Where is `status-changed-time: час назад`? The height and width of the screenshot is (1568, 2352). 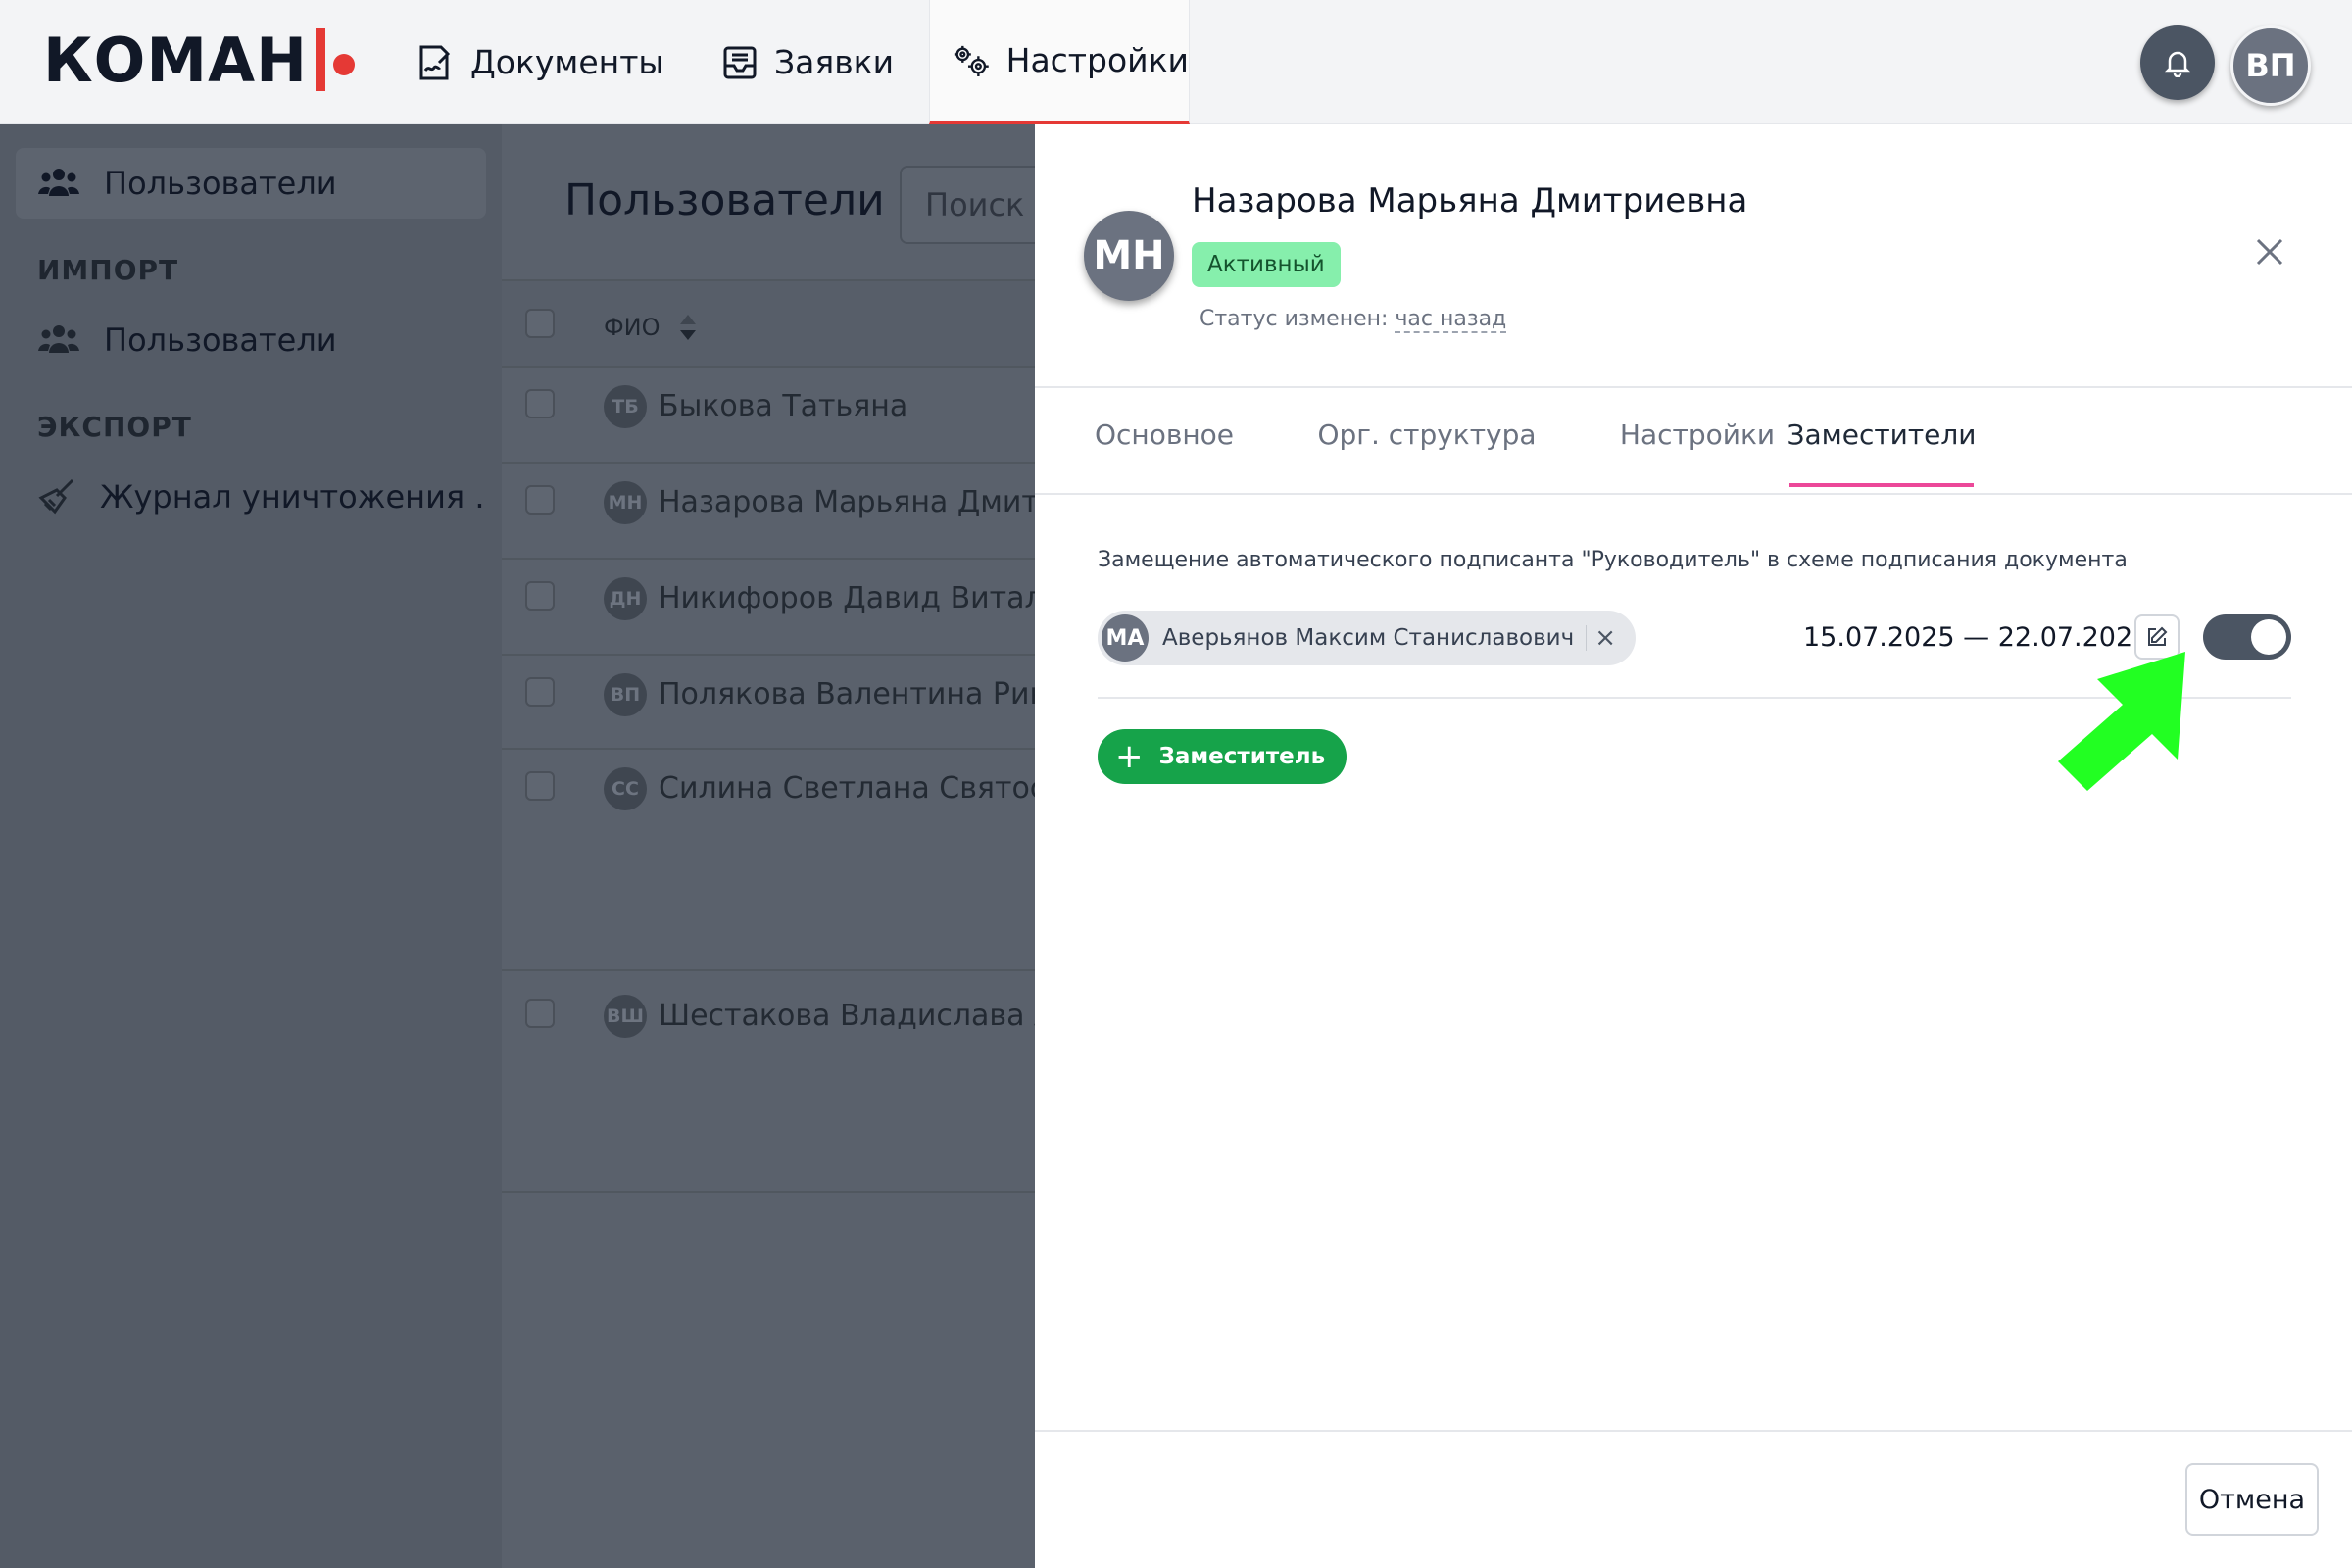
status-changed-time: час назад is located at coordinates (1451, 320).